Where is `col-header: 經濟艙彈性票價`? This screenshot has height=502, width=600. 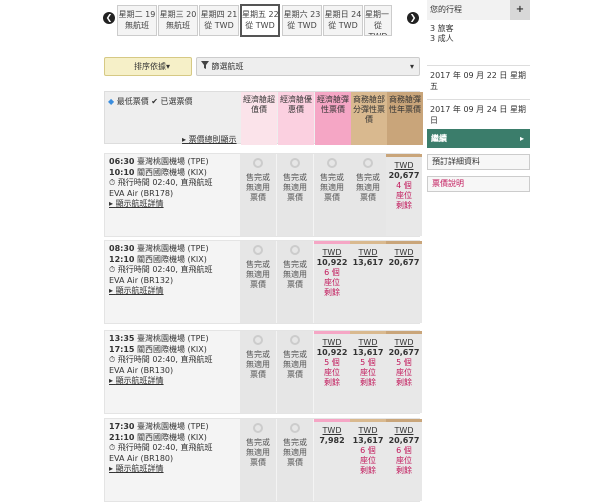
col-header: 經濟艙彈性票價 is located at coordinates (333, 118).